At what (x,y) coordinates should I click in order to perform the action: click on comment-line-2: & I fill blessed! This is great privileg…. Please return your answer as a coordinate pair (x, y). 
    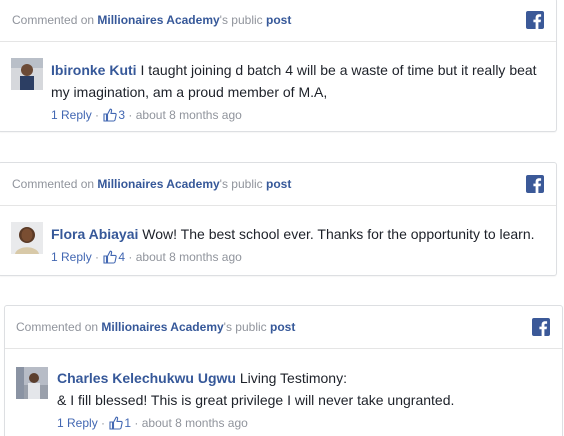
    Looking at the image, I should click on (256, 400).